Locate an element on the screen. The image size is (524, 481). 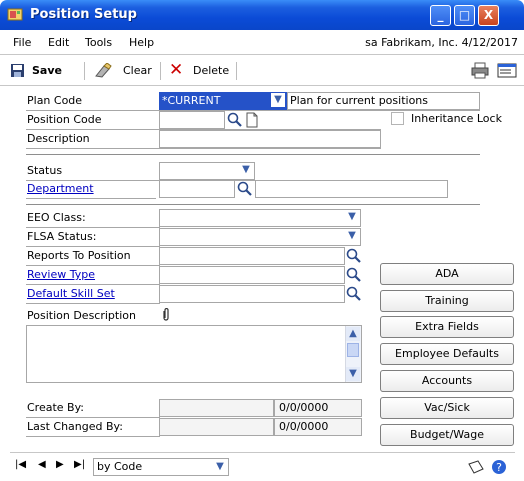
window-app-icon is located at coordinates (15, 14).